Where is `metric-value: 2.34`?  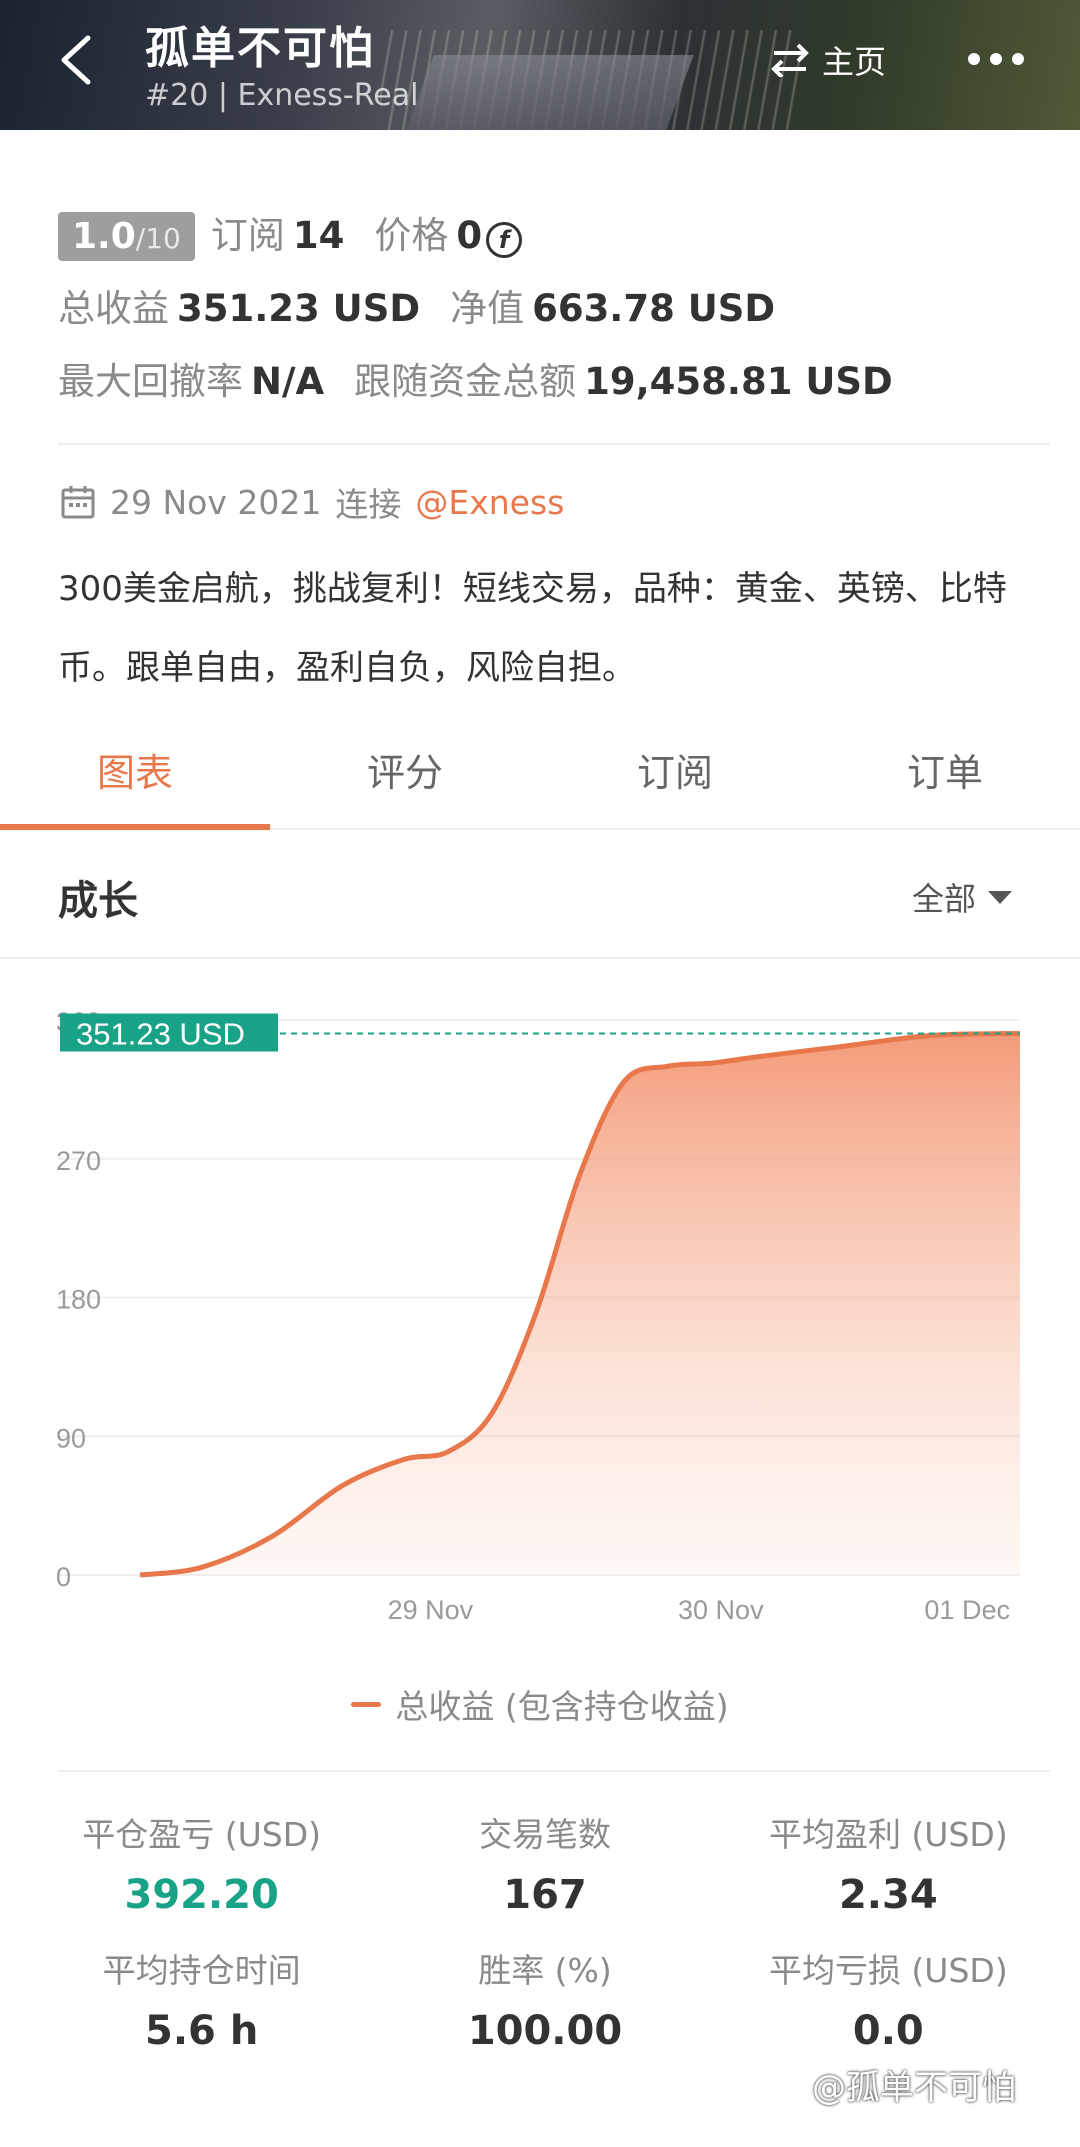
metric-value: 2.34 is located at coordinates (888, 1895).